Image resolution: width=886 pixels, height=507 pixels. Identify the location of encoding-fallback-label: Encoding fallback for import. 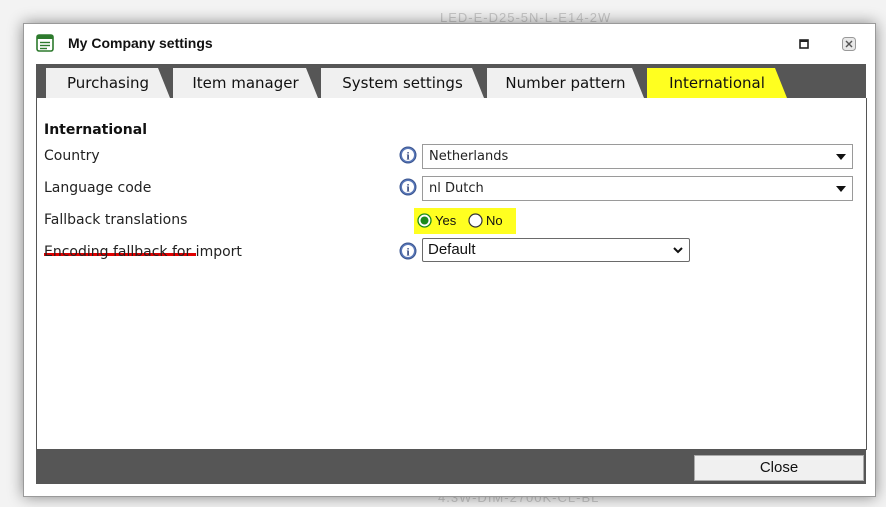
(143, 252).